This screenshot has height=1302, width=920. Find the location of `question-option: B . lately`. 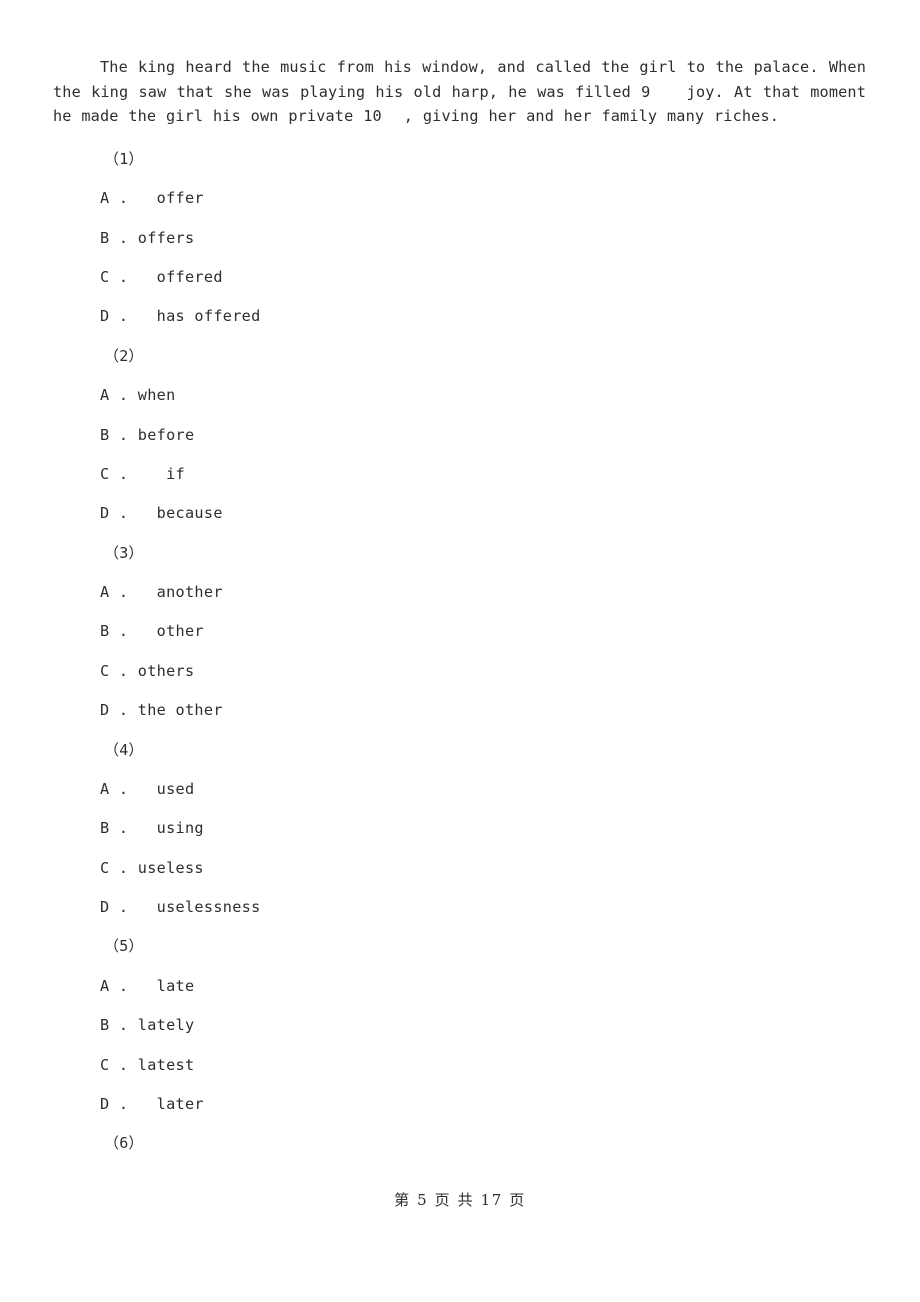

question-option: B . lately is located at coordinates (460, 1025).